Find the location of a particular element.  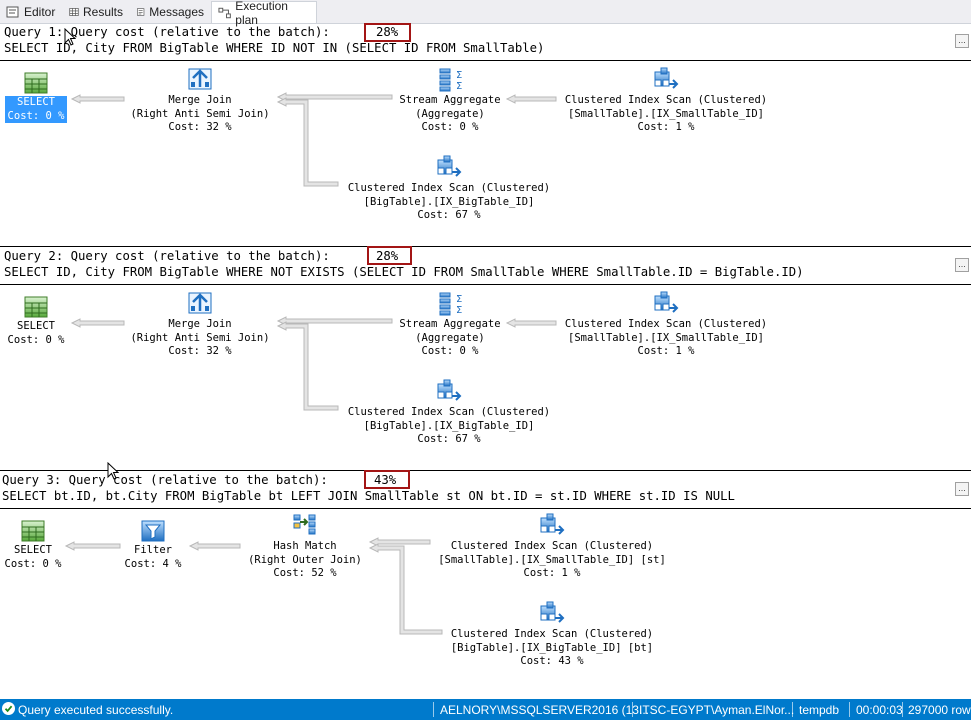

editor-icon is located at coordinates (12, 12).